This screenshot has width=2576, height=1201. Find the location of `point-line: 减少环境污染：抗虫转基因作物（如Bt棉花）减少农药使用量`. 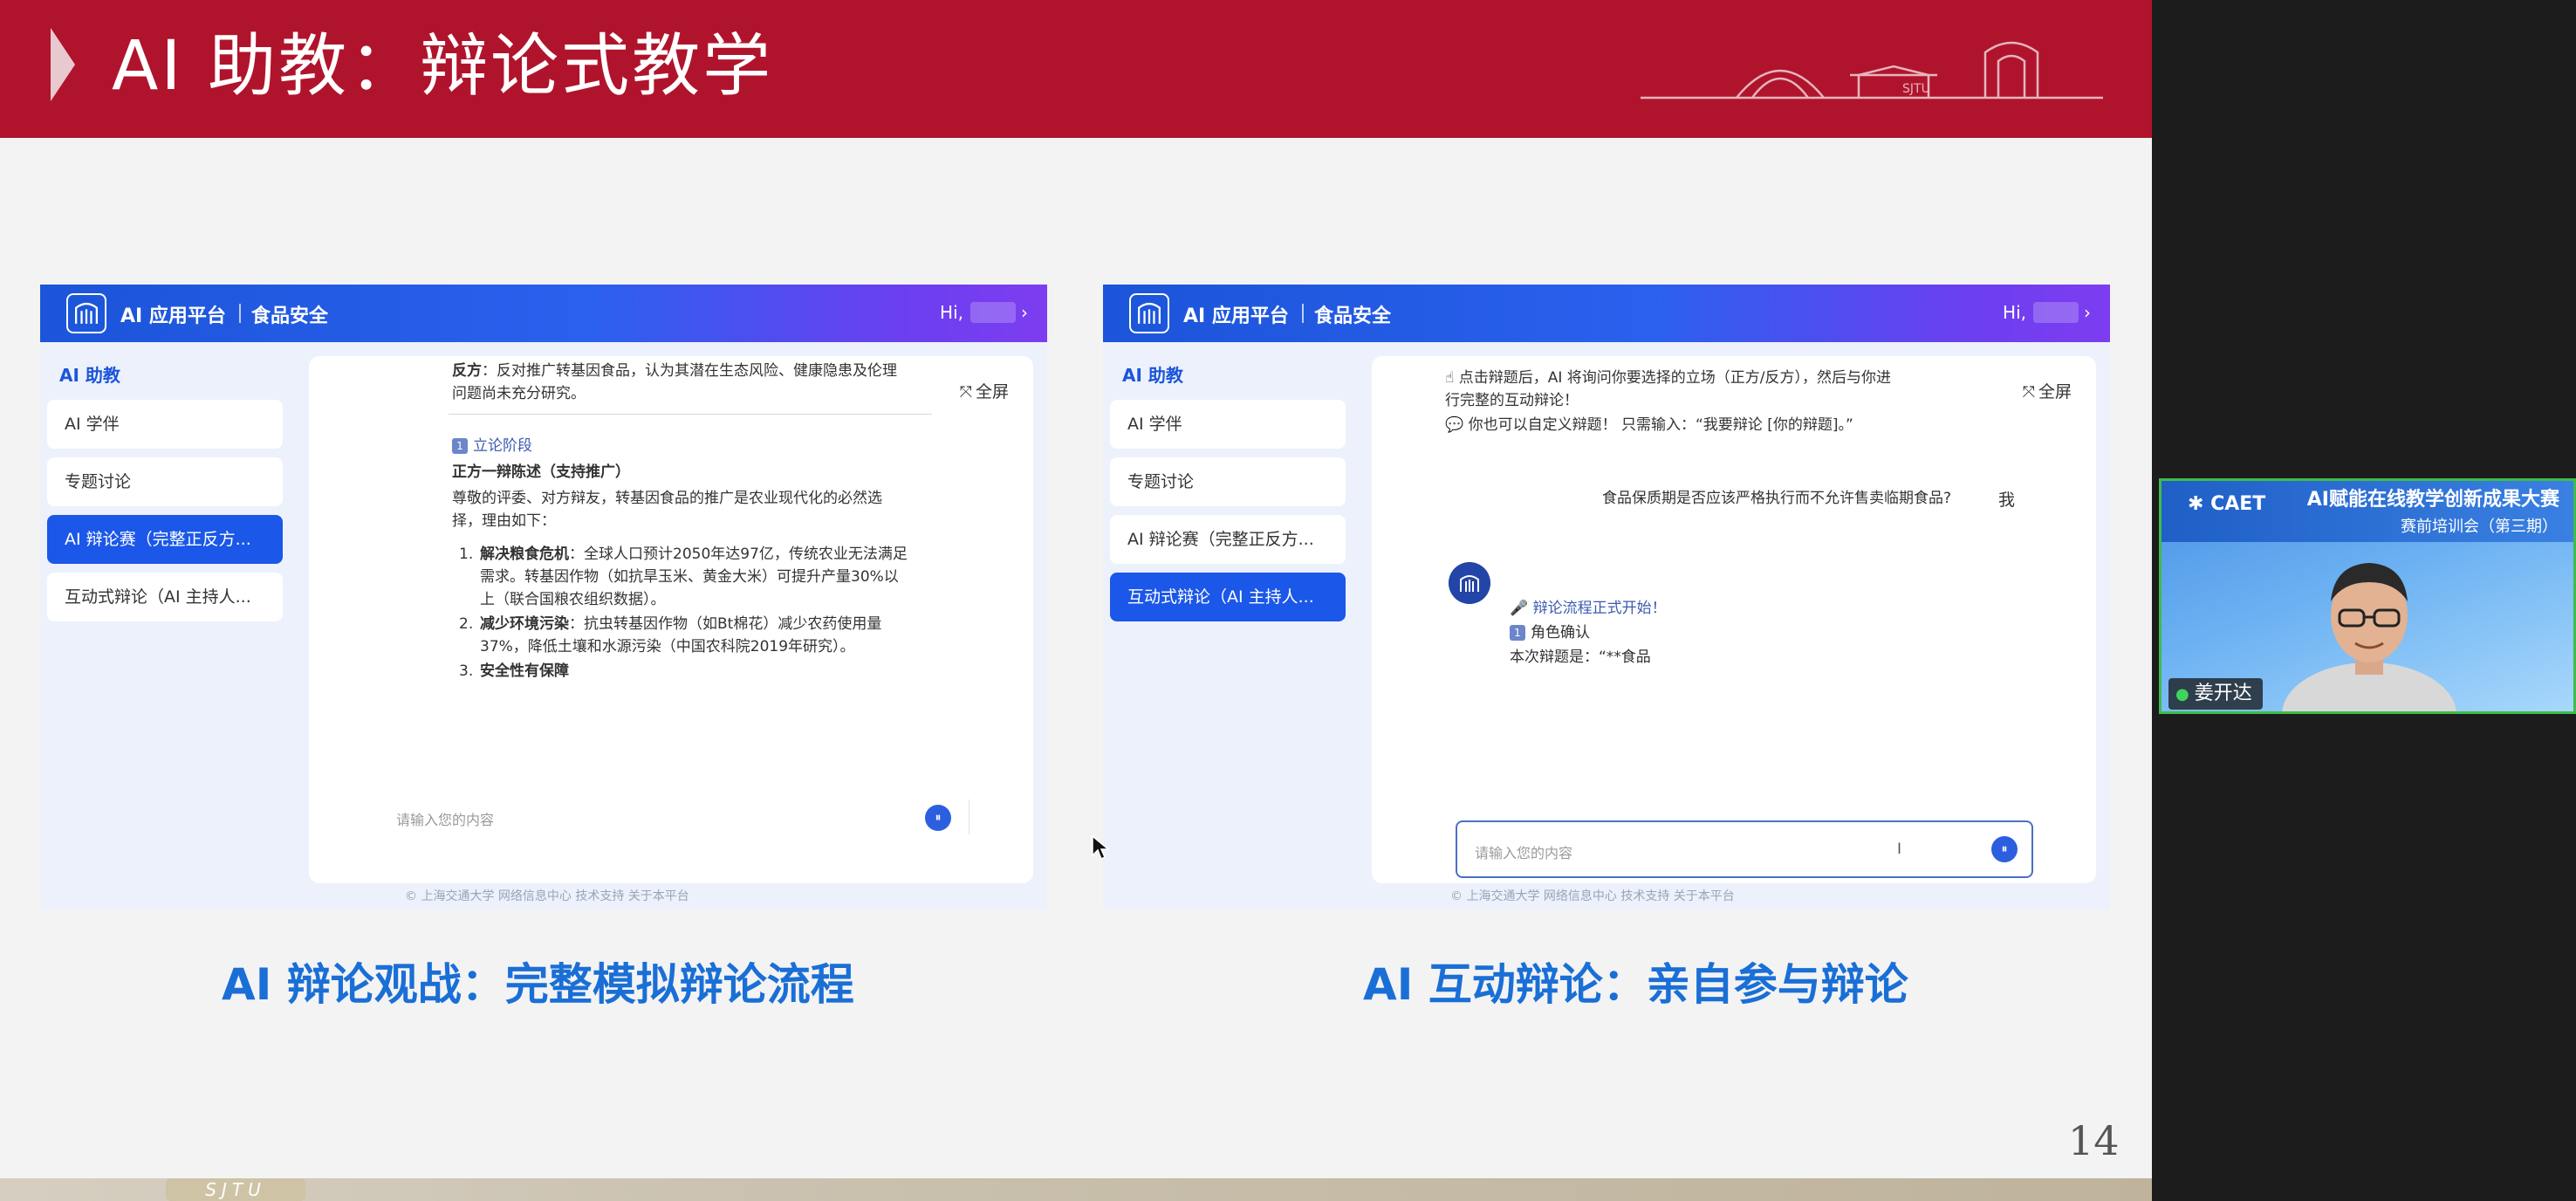

point-line: 减少环境污染：抗虫转基因作物（如Bt棉花）减少农药使用量 is located at coordinates (681, 624).